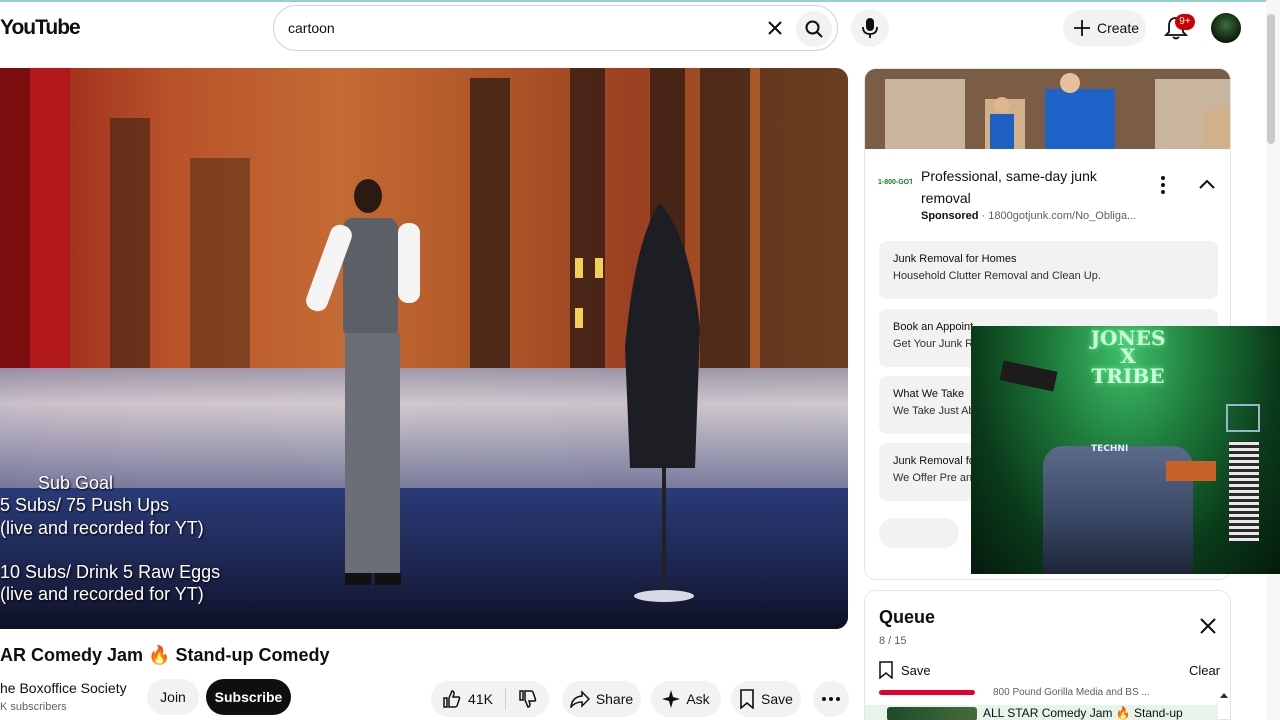 Image resolution: width=1280 pixels, height=720 pixels. What do you see at coordinates (662, 402) in the screenshot?
I see `jacket-on-stand` at bounding box center [662, 402].